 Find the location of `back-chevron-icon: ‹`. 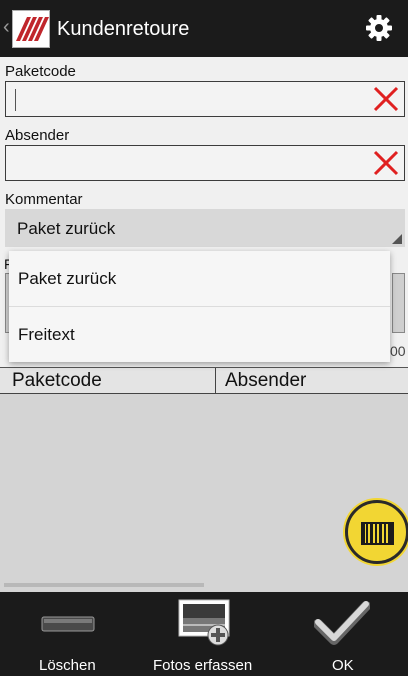

back-chevron-icon: ‹ is located at coordinates (6, 27).